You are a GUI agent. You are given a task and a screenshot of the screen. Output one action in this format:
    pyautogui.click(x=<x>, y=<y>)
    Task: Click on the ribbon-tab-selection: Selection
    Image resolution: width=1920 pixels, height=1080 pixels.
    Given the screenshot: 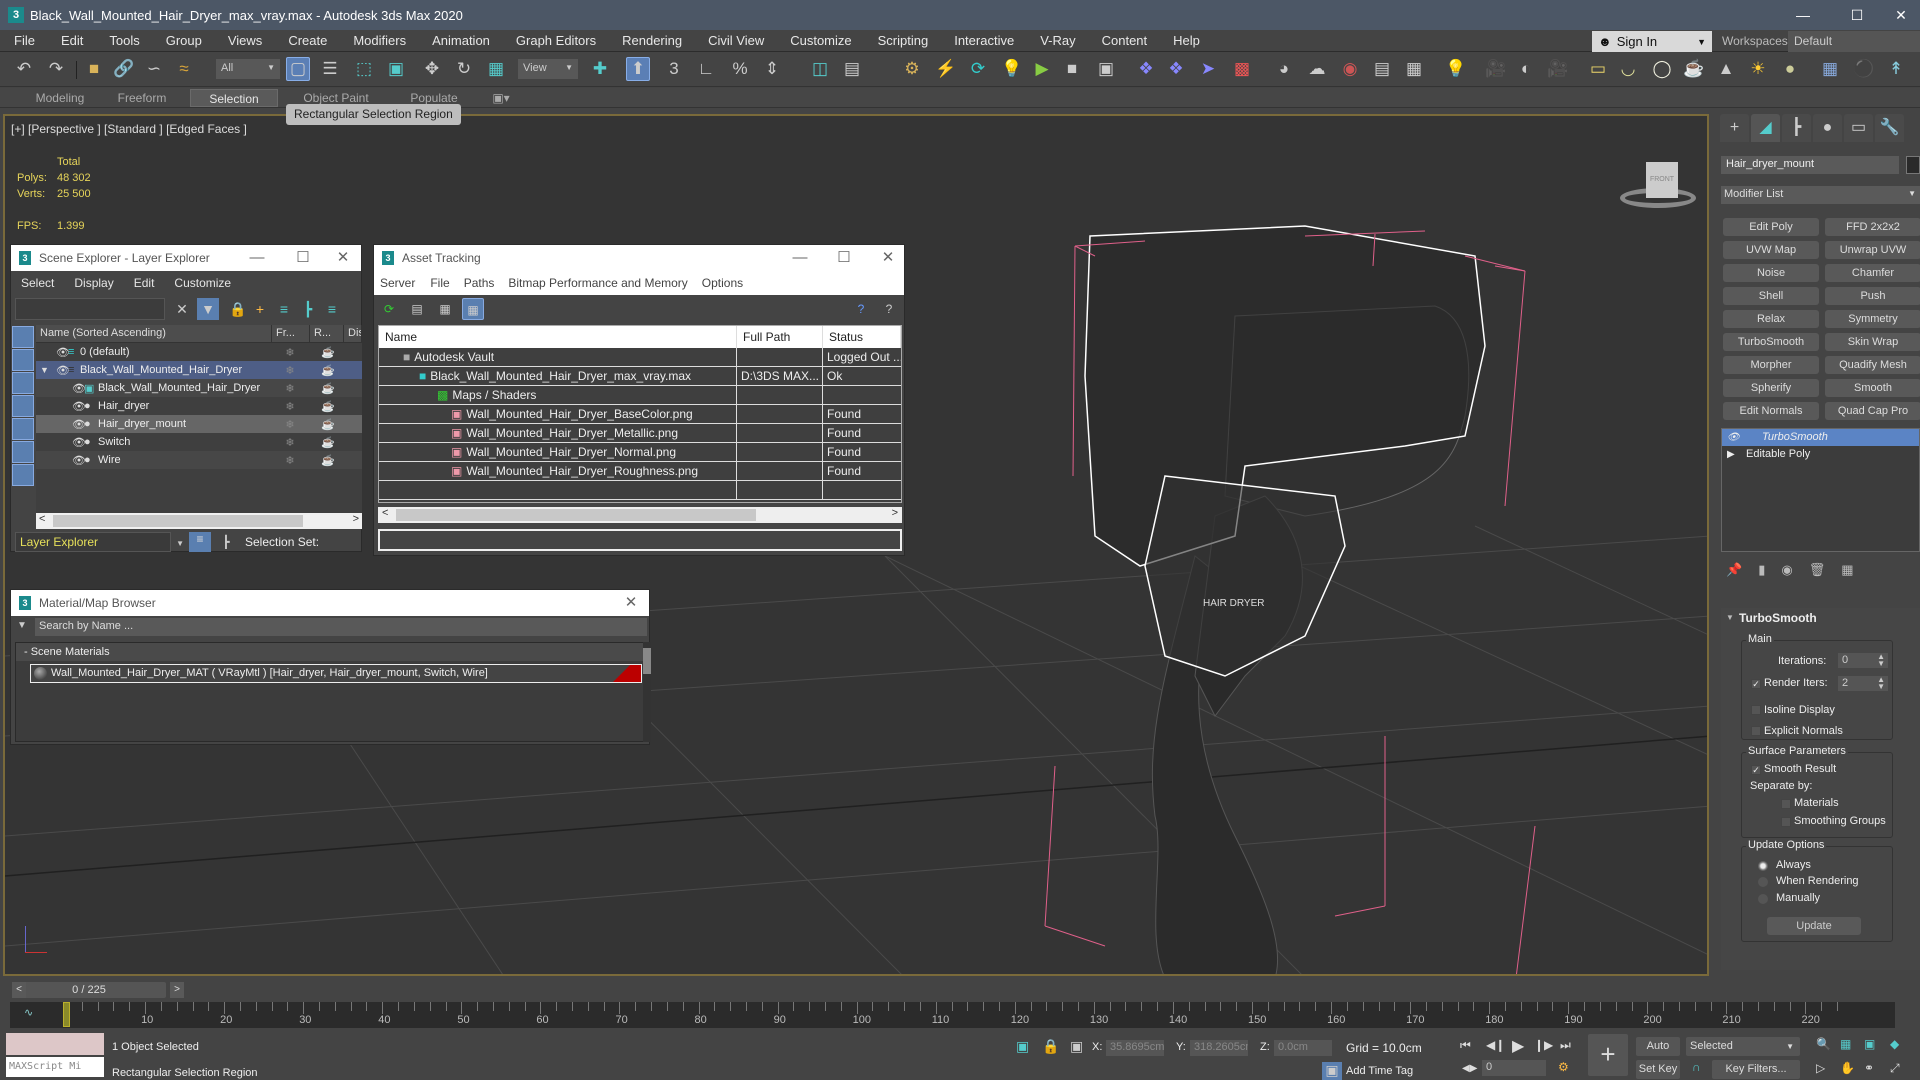 What is the action you would take?
    pyautogui.click(x=234, y=98)
    